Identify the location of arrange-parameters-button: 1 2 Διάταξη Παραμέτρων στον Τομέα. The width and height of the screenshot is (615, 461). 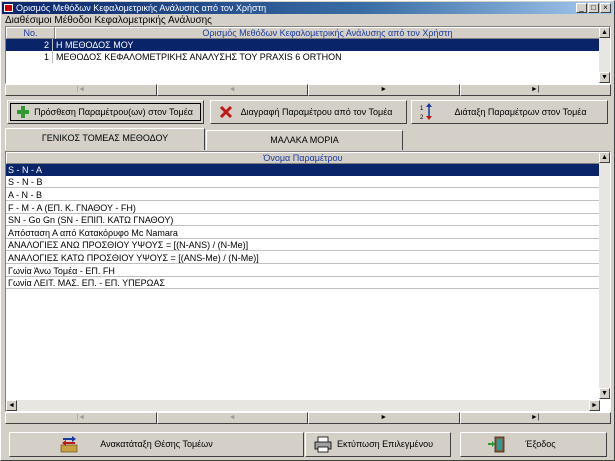
(509, 112).